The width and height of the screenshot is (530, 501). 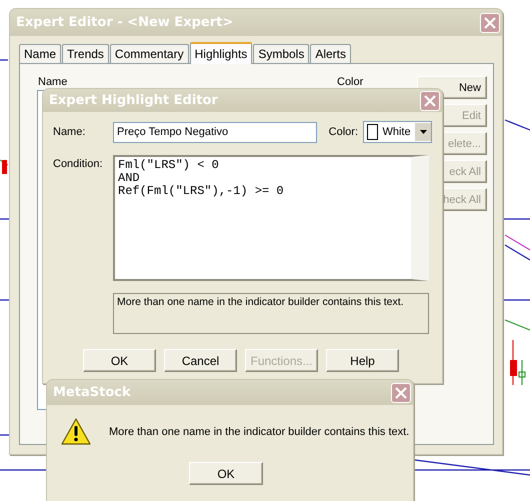 What do you see at coordinates (281, 53) in the screenshot?
I see `tab: Symbols` at bounding box center [281, 53].